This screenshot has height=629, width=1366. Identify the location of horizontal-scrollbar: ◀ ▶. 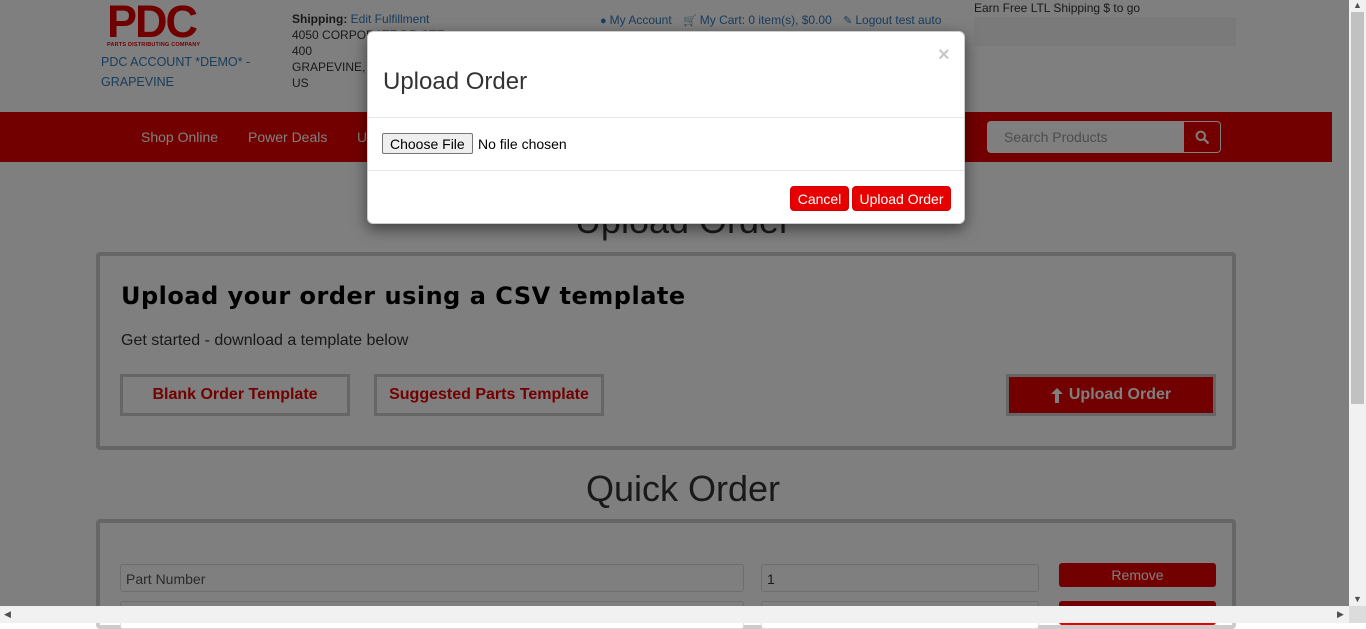
(674, 614).